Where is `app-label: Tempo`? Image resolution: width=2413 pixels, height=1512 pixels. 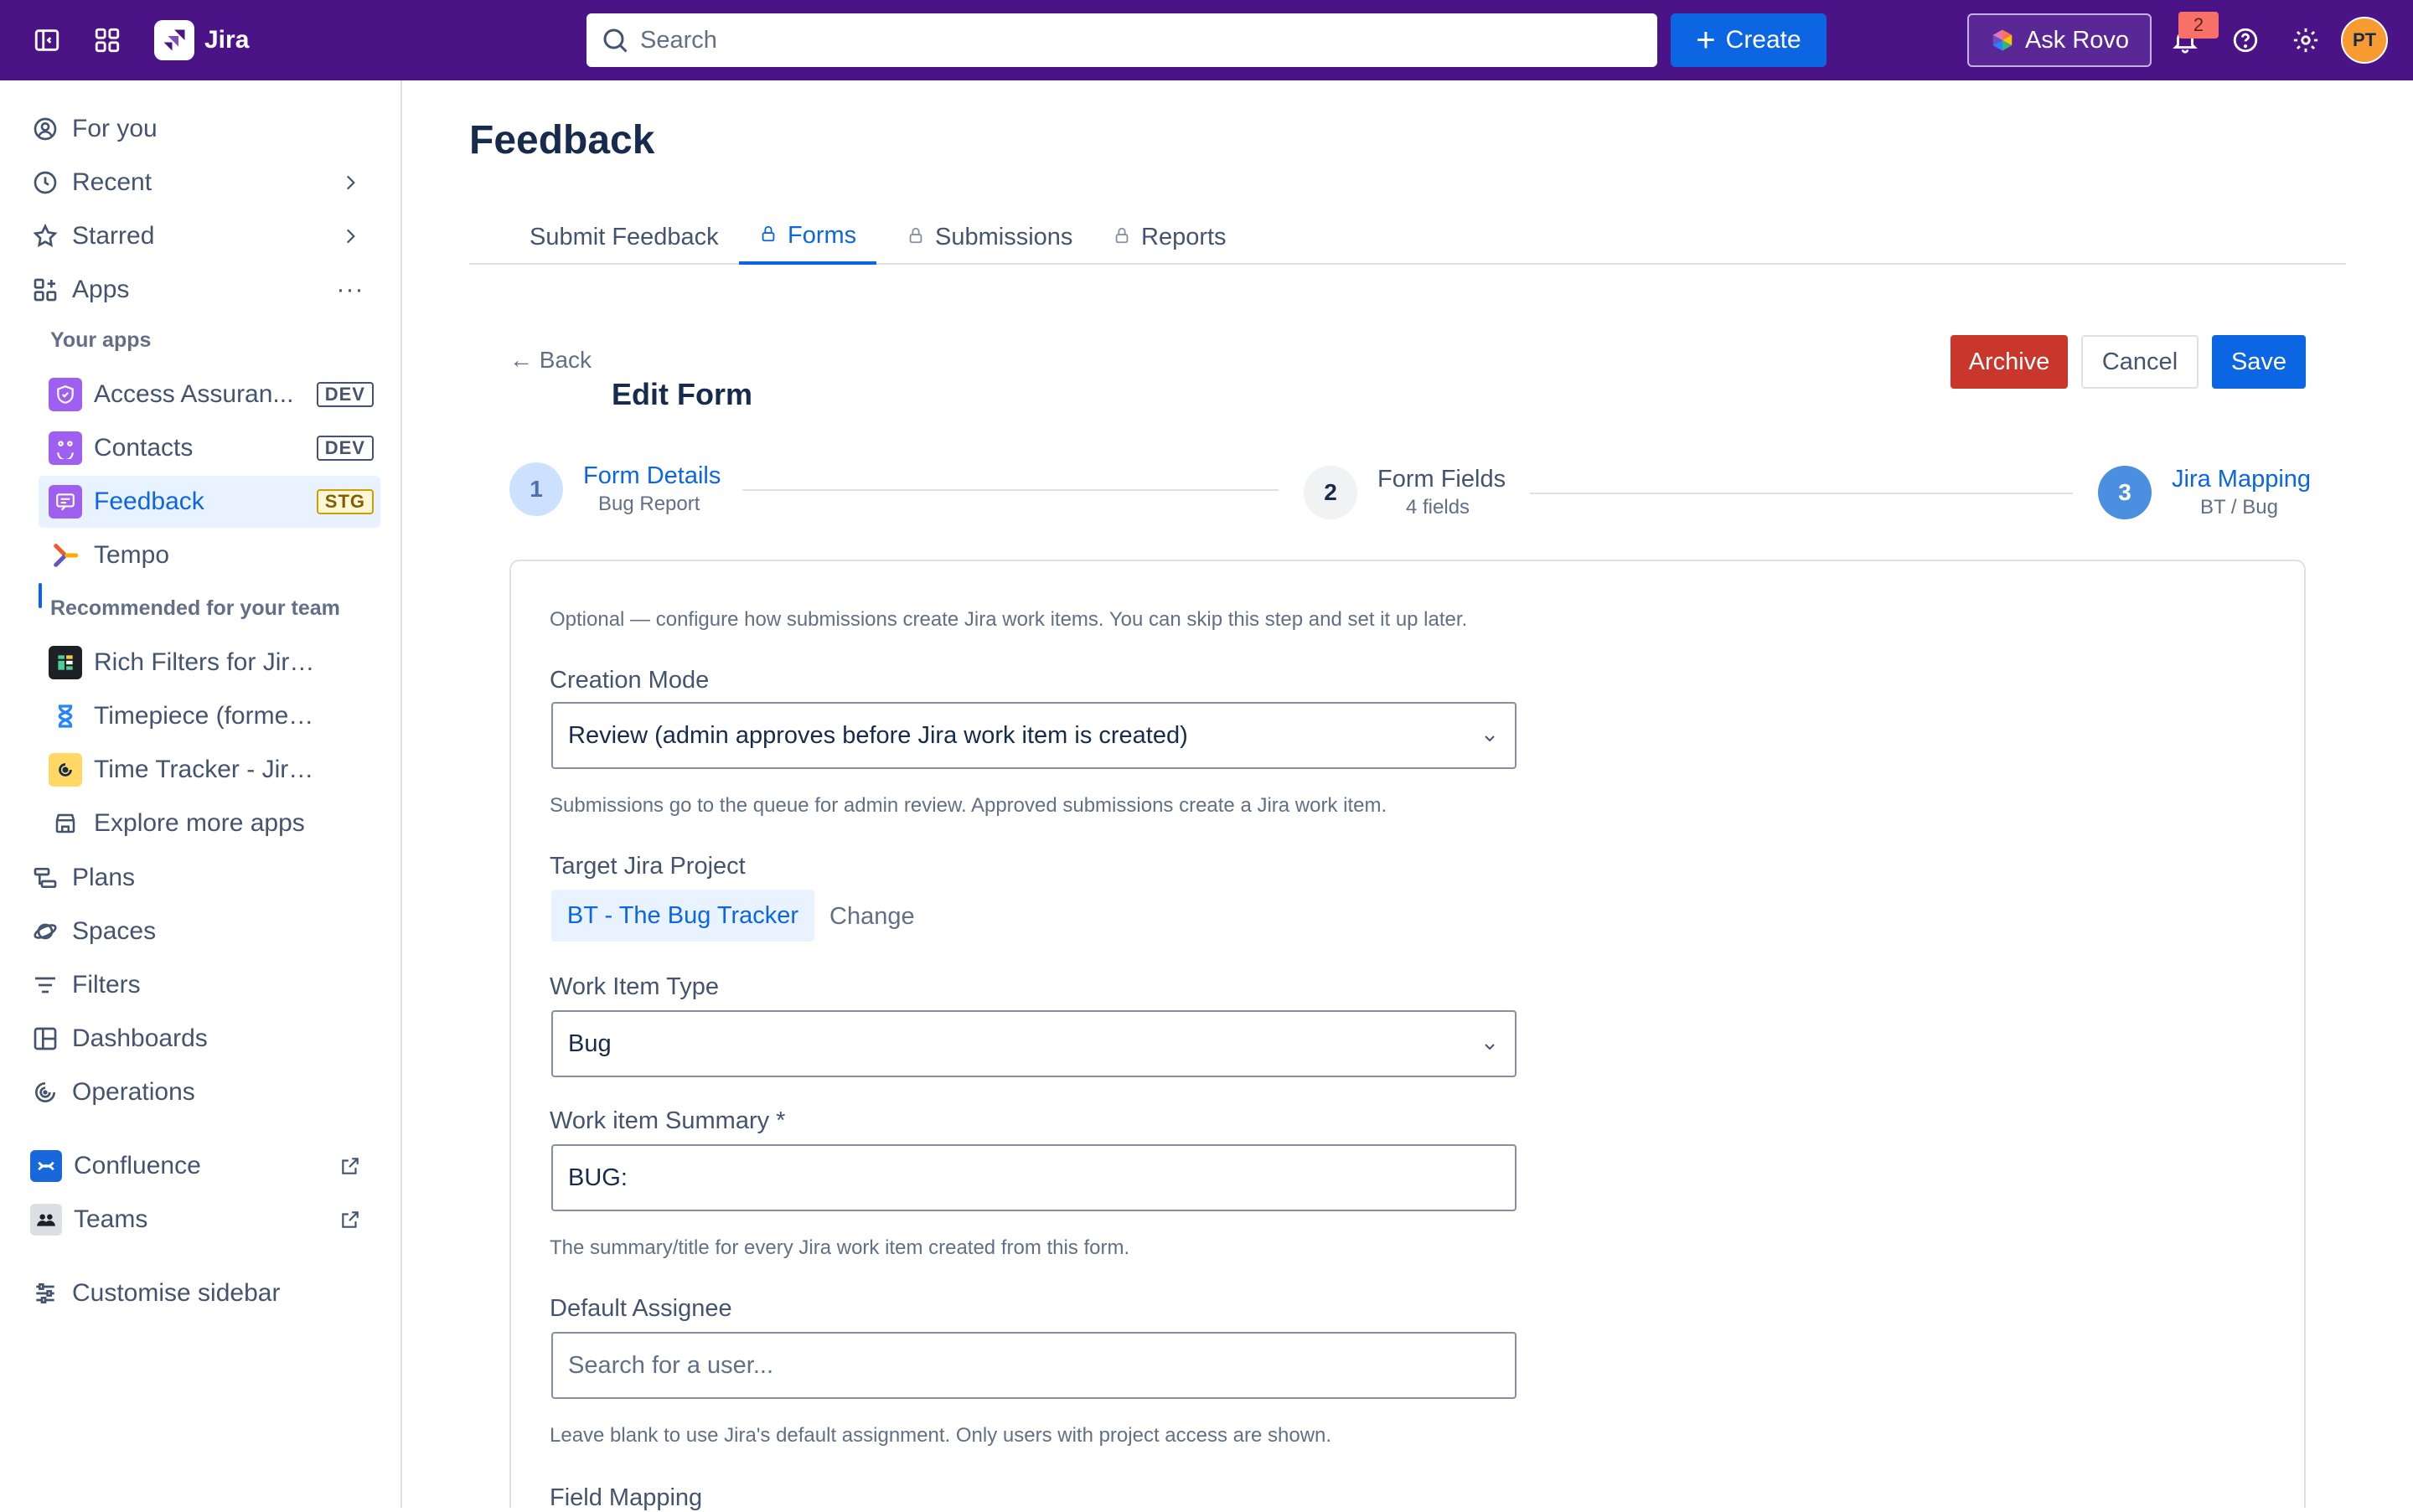
app-label: Tempo is located at coordinates (132, 555).